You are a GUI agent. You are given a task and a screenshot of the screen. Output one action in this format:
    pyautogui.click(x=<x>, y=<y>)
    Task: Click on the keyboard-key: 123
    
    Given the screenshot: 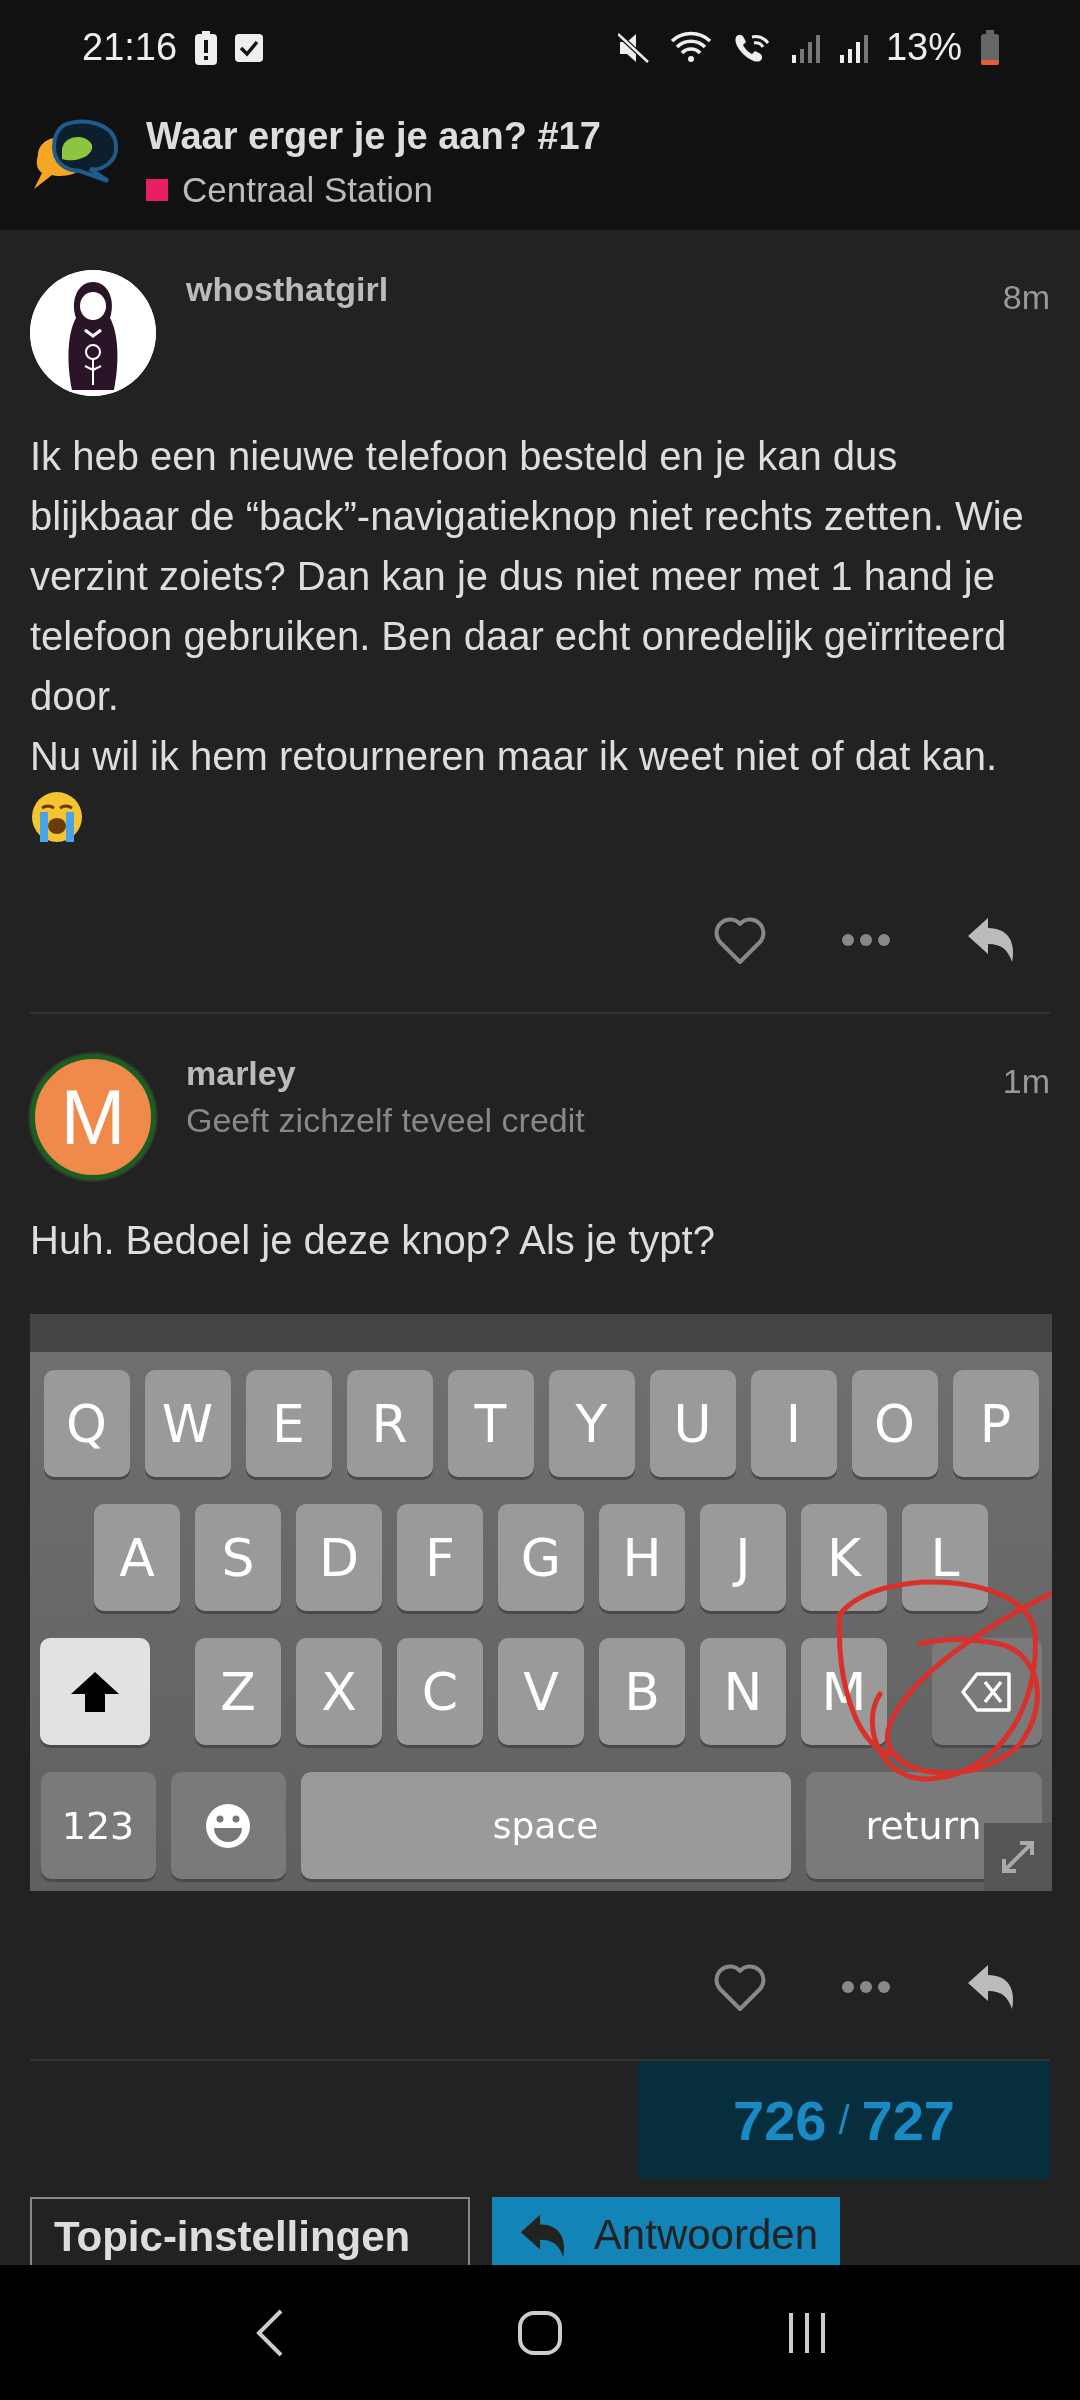 What is the action you would take?
    pyautogui.click(x=98, y=1825)
    